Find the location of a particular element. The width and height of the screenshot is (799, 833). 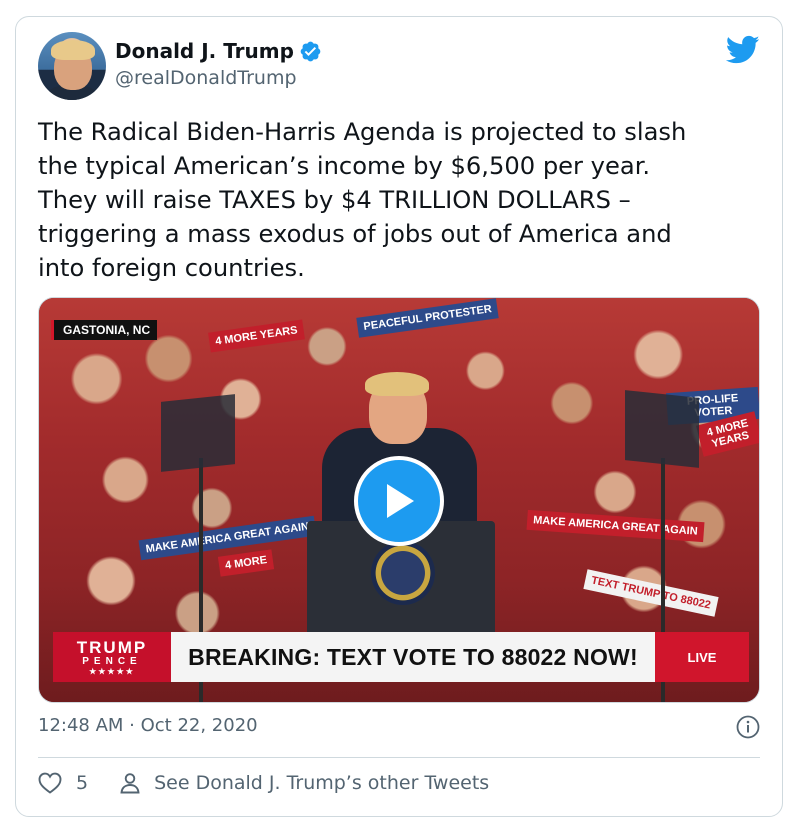

verified-badge-icon is located at coordinates (310, 51).